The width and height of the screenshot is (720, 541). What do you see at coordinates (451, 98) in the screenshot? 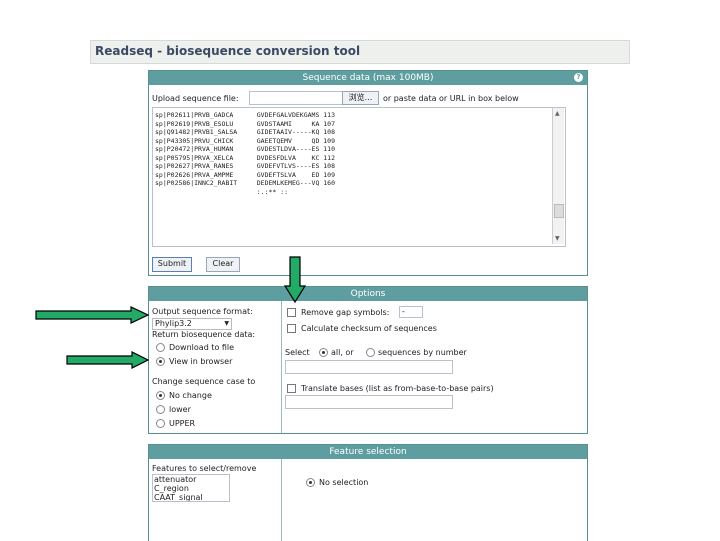
I see `paste-label: or paste data or URL in box below` at bounding box center [451, 98].